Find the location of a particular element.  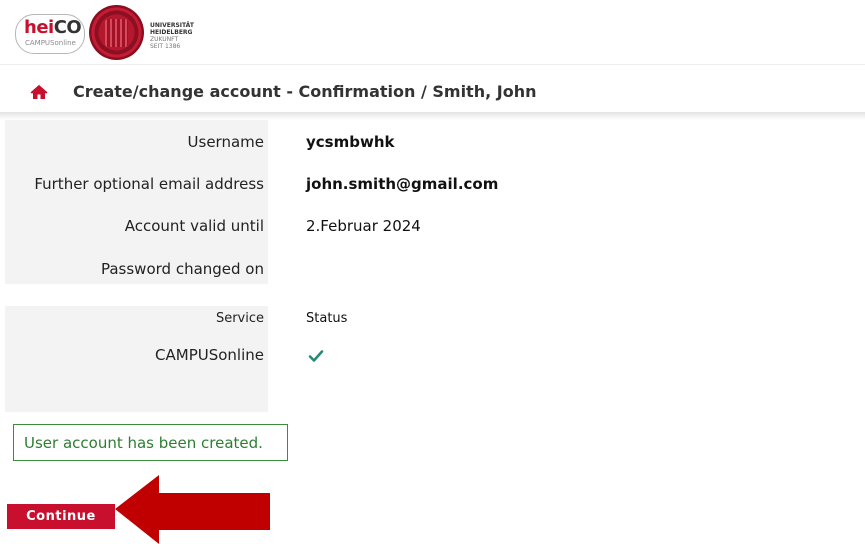

header-divider is located at coordinates (432, 64).